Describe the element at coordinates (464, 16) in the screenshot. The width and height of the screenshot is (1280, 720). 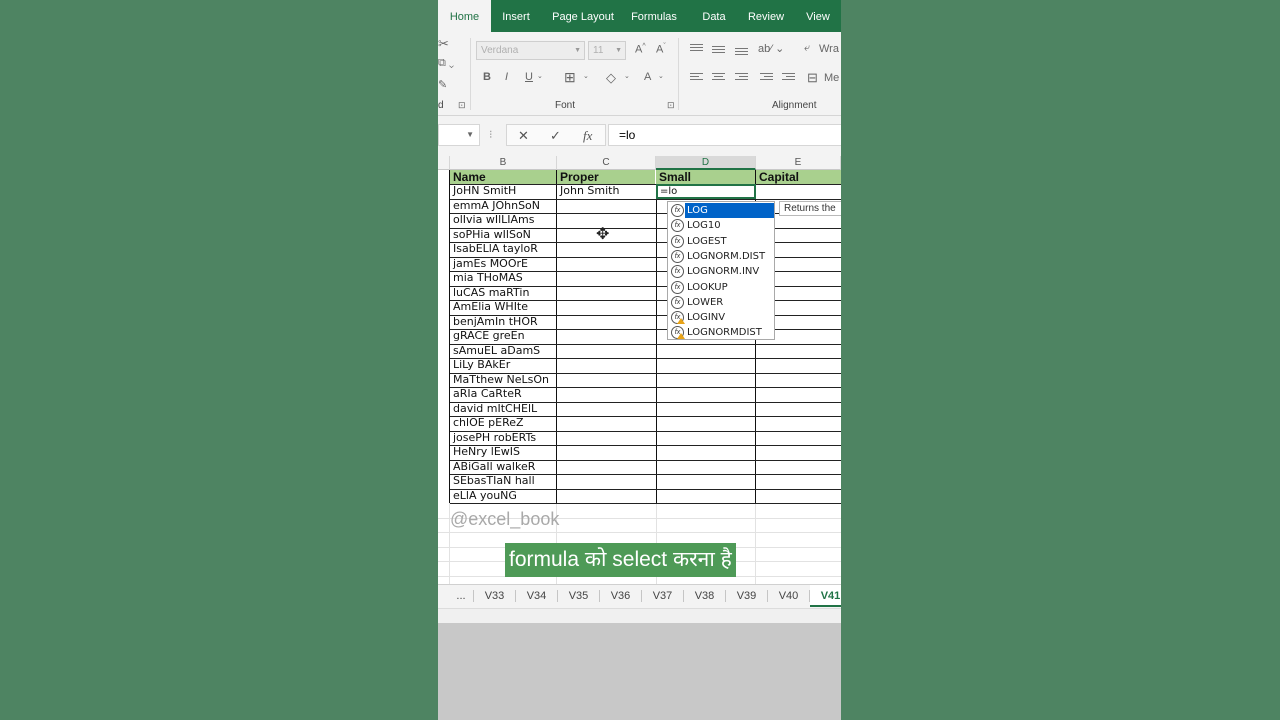
I see `tab-home: Home` at that location.